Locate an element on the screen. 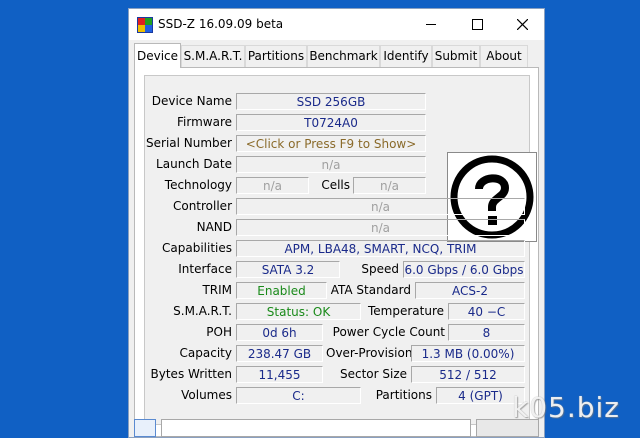 The image size is (640, 438). device-name-field: SSD 256GB is located at coordinates (331, 101).